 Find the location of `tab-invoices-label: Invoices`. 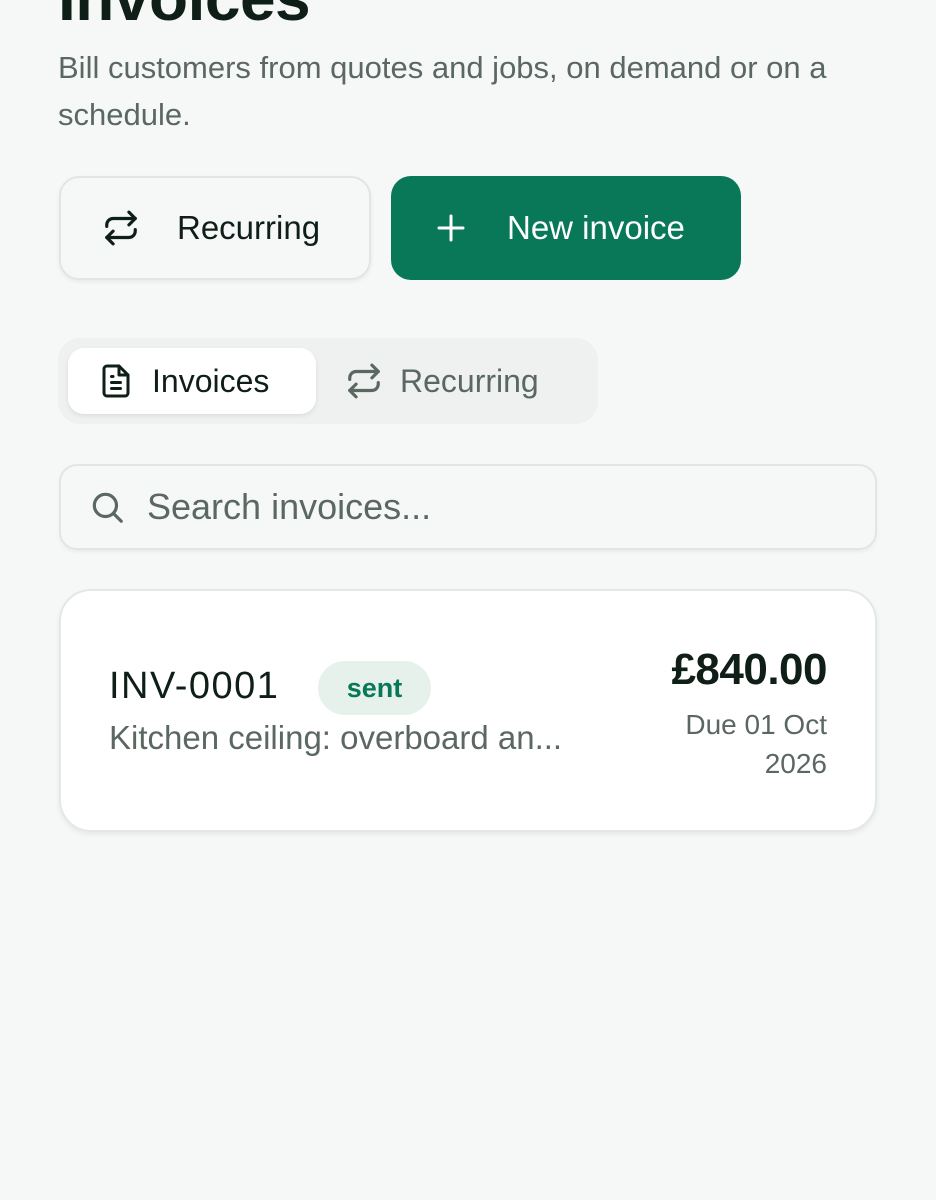

tab-invoices-label: Invoices is located at coordinates (211, 380).